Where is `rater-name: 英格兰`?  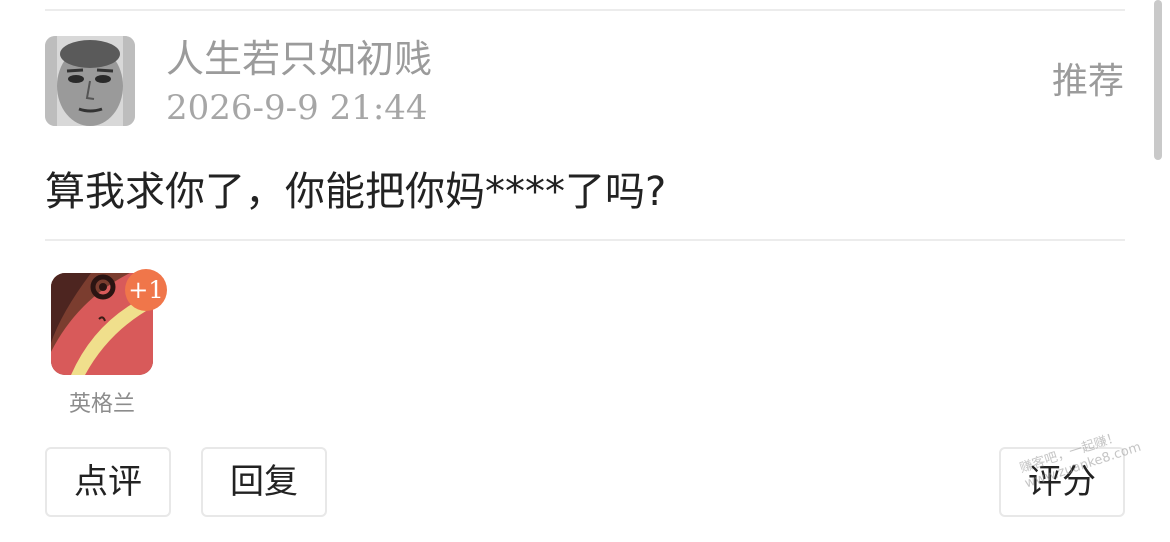 rater-name: 英格兰 is located at coordinates (102, 405).